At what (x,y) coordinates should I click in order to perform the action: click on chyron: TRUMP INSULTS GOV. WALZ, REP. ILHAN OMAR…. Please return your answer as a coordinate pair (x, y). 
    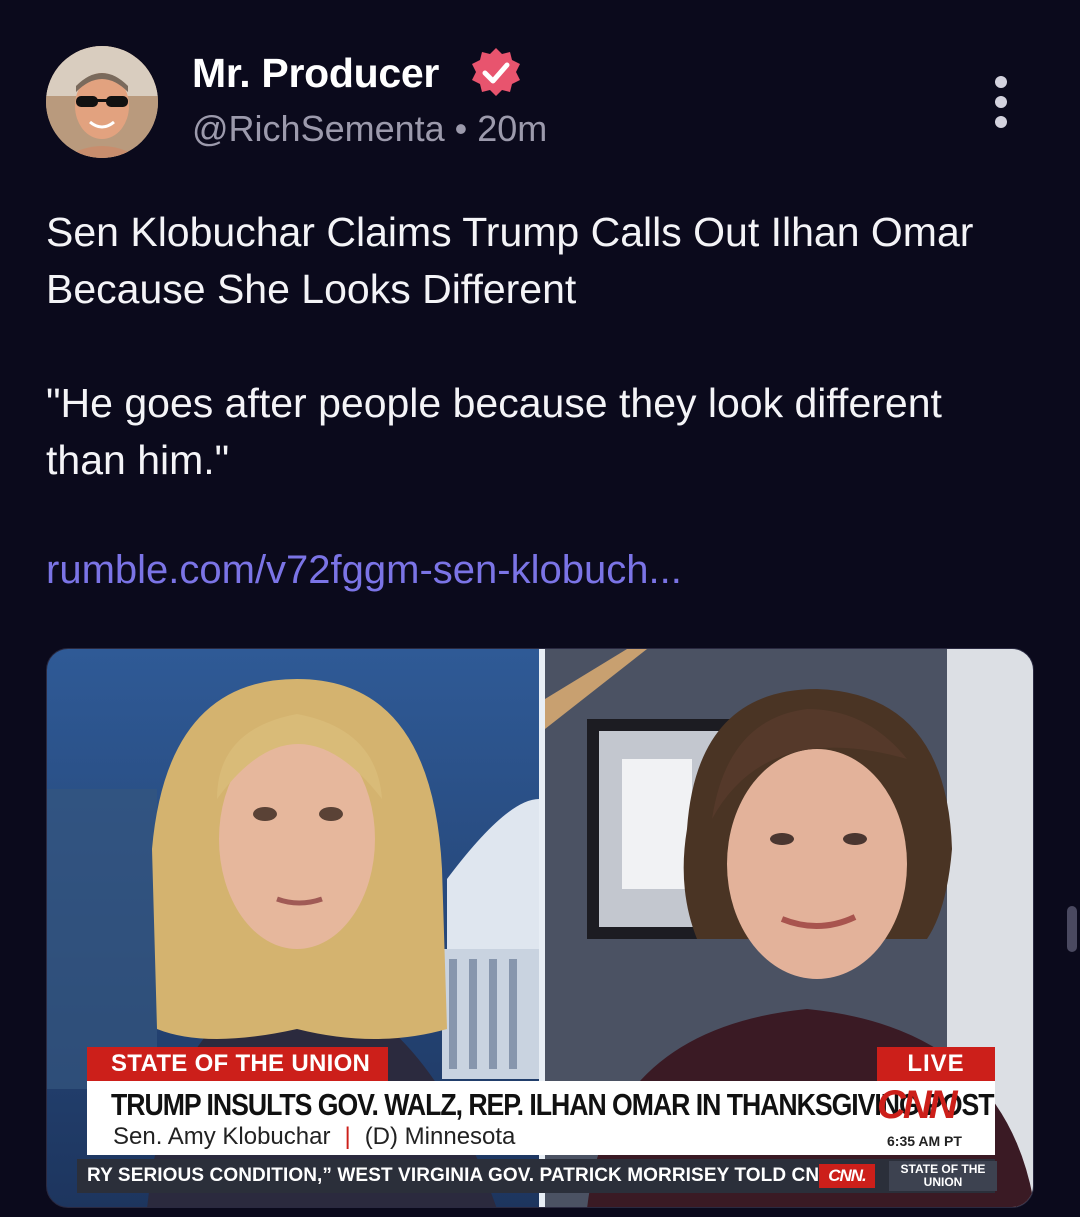
    Looking at the image, I should click on (541, 1118).